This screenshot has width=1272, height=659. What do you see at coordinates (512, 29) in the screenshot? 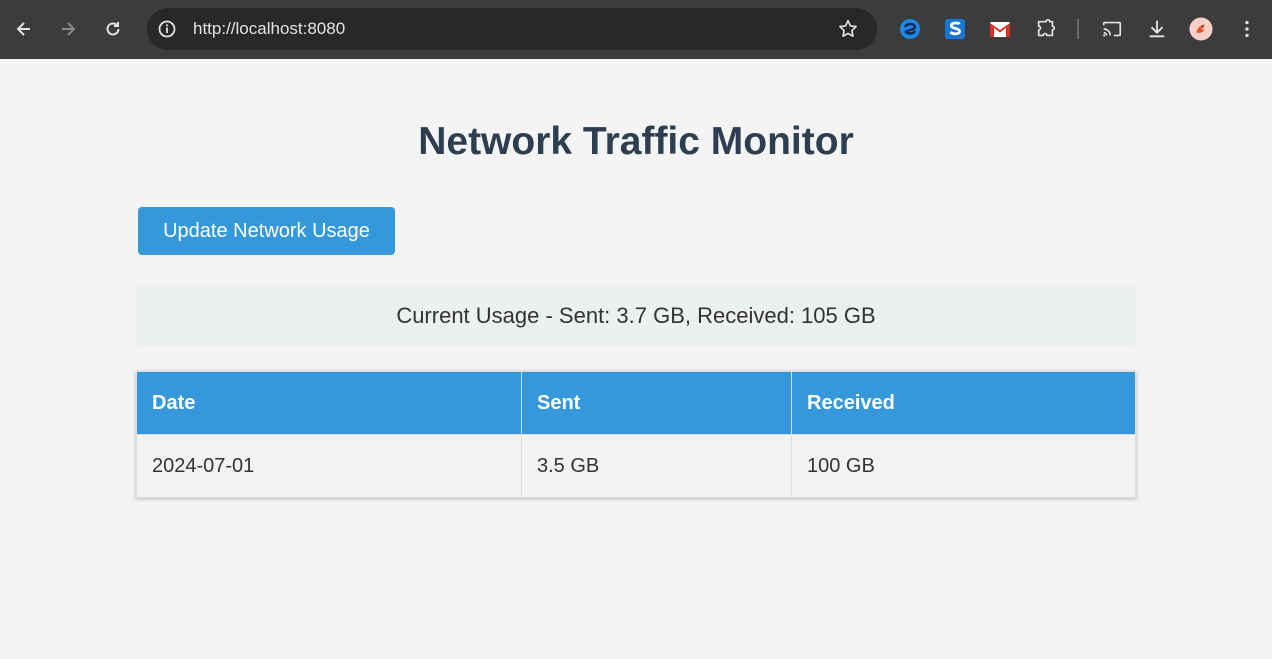
I see `address-bar: http://localhost:8080` at bounding box center [512, 29].